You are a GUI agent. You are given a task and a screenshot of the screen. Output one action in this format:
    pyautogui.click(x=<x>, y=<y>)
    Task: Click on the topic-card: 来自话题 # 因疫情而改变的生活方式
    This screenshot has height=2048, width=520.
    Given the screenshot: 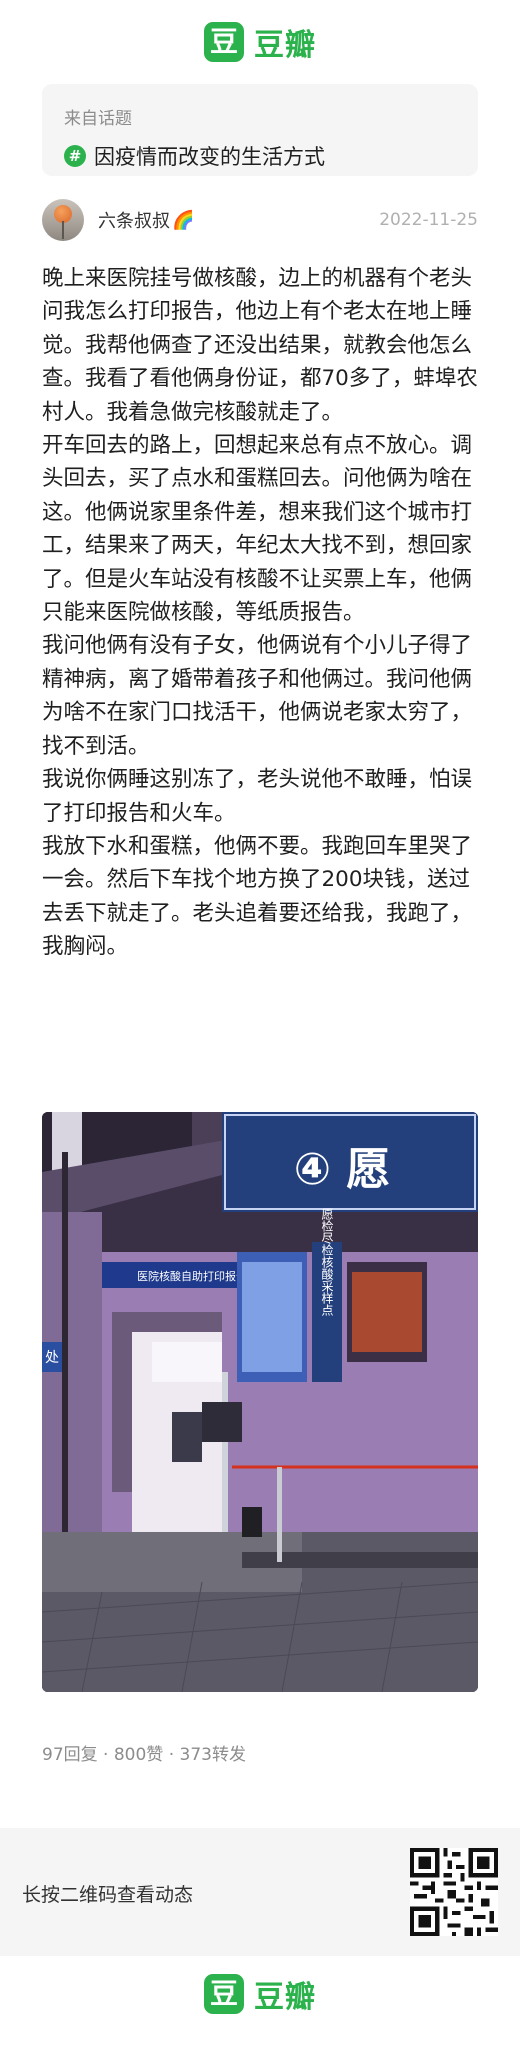 What is the action you would take?
    pyautogui.click(x=260, y=130)
    